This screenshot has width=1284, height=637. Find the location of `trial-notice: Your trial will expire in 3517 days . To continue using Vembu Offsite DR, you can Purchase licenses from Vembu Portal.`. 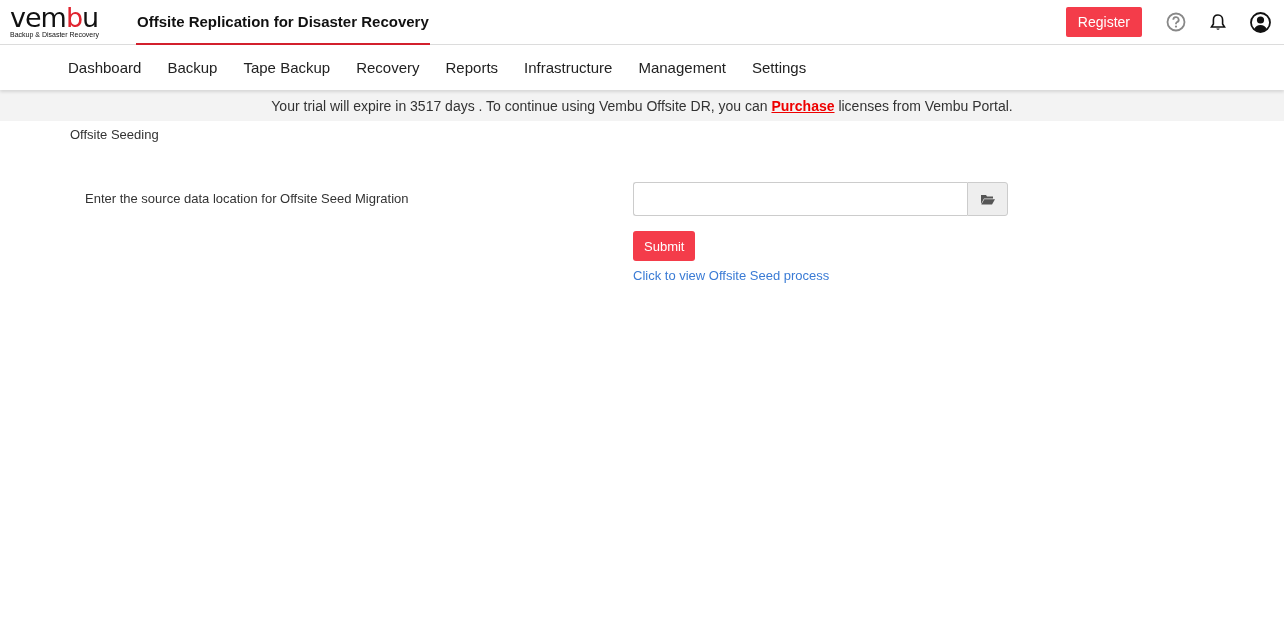

trial-notice: Your trial will expire in 3517 days . To continue using Vembu Offsite DR, you can Purchase licenses from Vembu Portal. is located at coordinates (642, 105).